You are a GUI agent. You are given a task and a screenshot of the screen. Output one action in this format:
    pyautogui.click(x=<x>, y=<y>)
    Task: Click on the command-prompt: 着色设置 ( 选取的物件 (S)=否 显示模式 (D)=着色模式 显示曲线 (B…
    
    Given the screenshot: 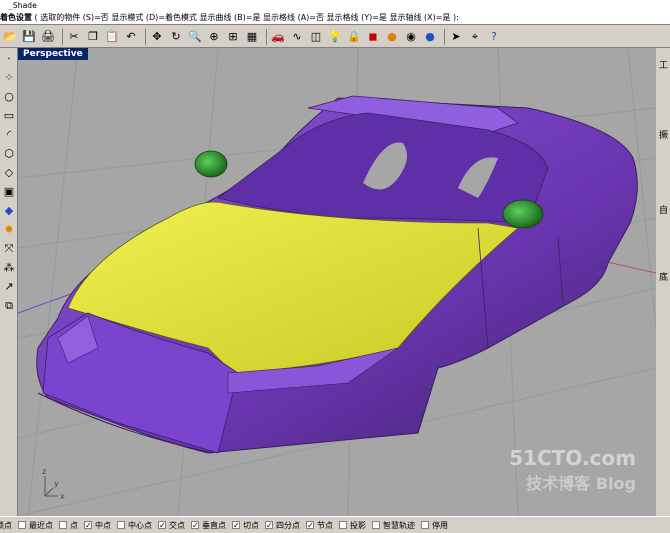 What is the action you would take?
    pyautogui.click(x=335, y=18)
    